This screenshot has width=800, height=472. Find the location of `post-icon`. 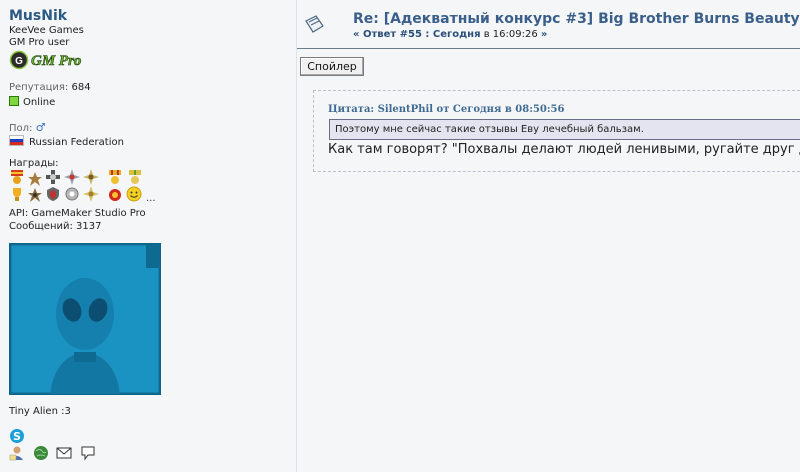

post-icon is located at coordinates (314, 24).